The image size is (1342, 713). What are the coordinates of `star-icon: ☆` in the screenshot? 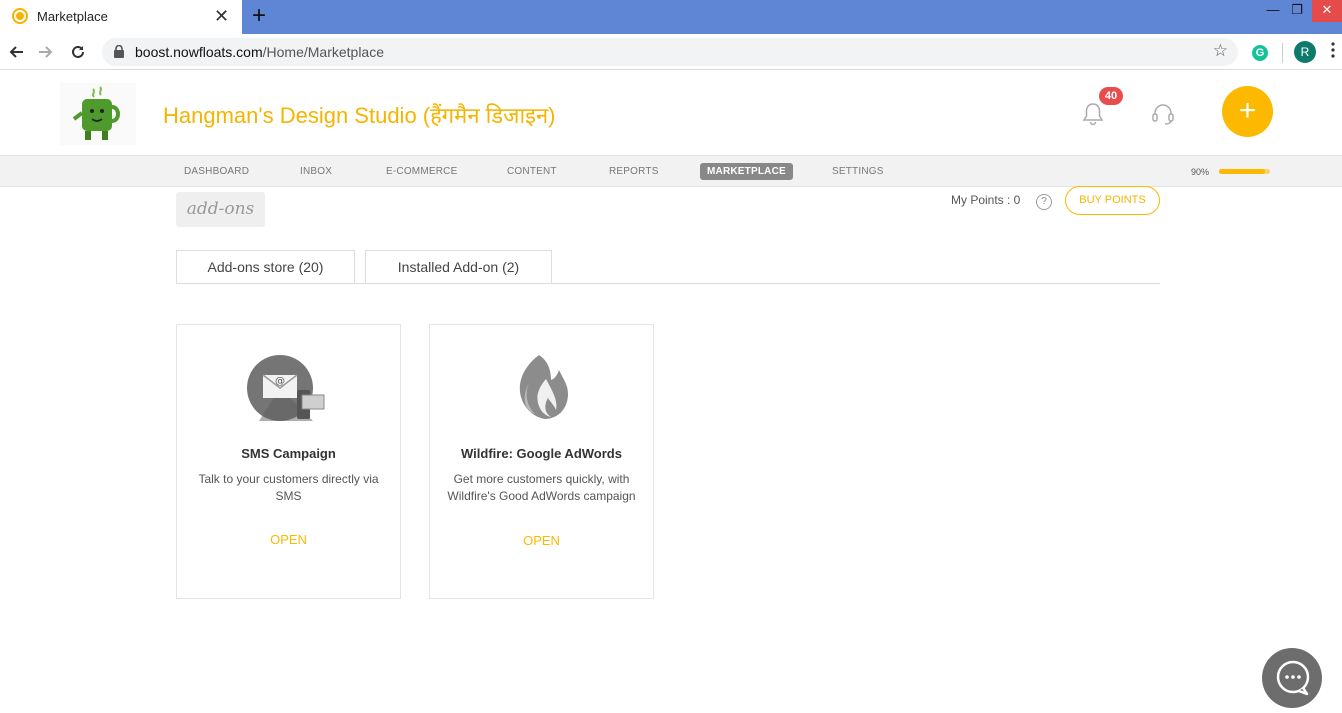 It's located at (1220, 51).